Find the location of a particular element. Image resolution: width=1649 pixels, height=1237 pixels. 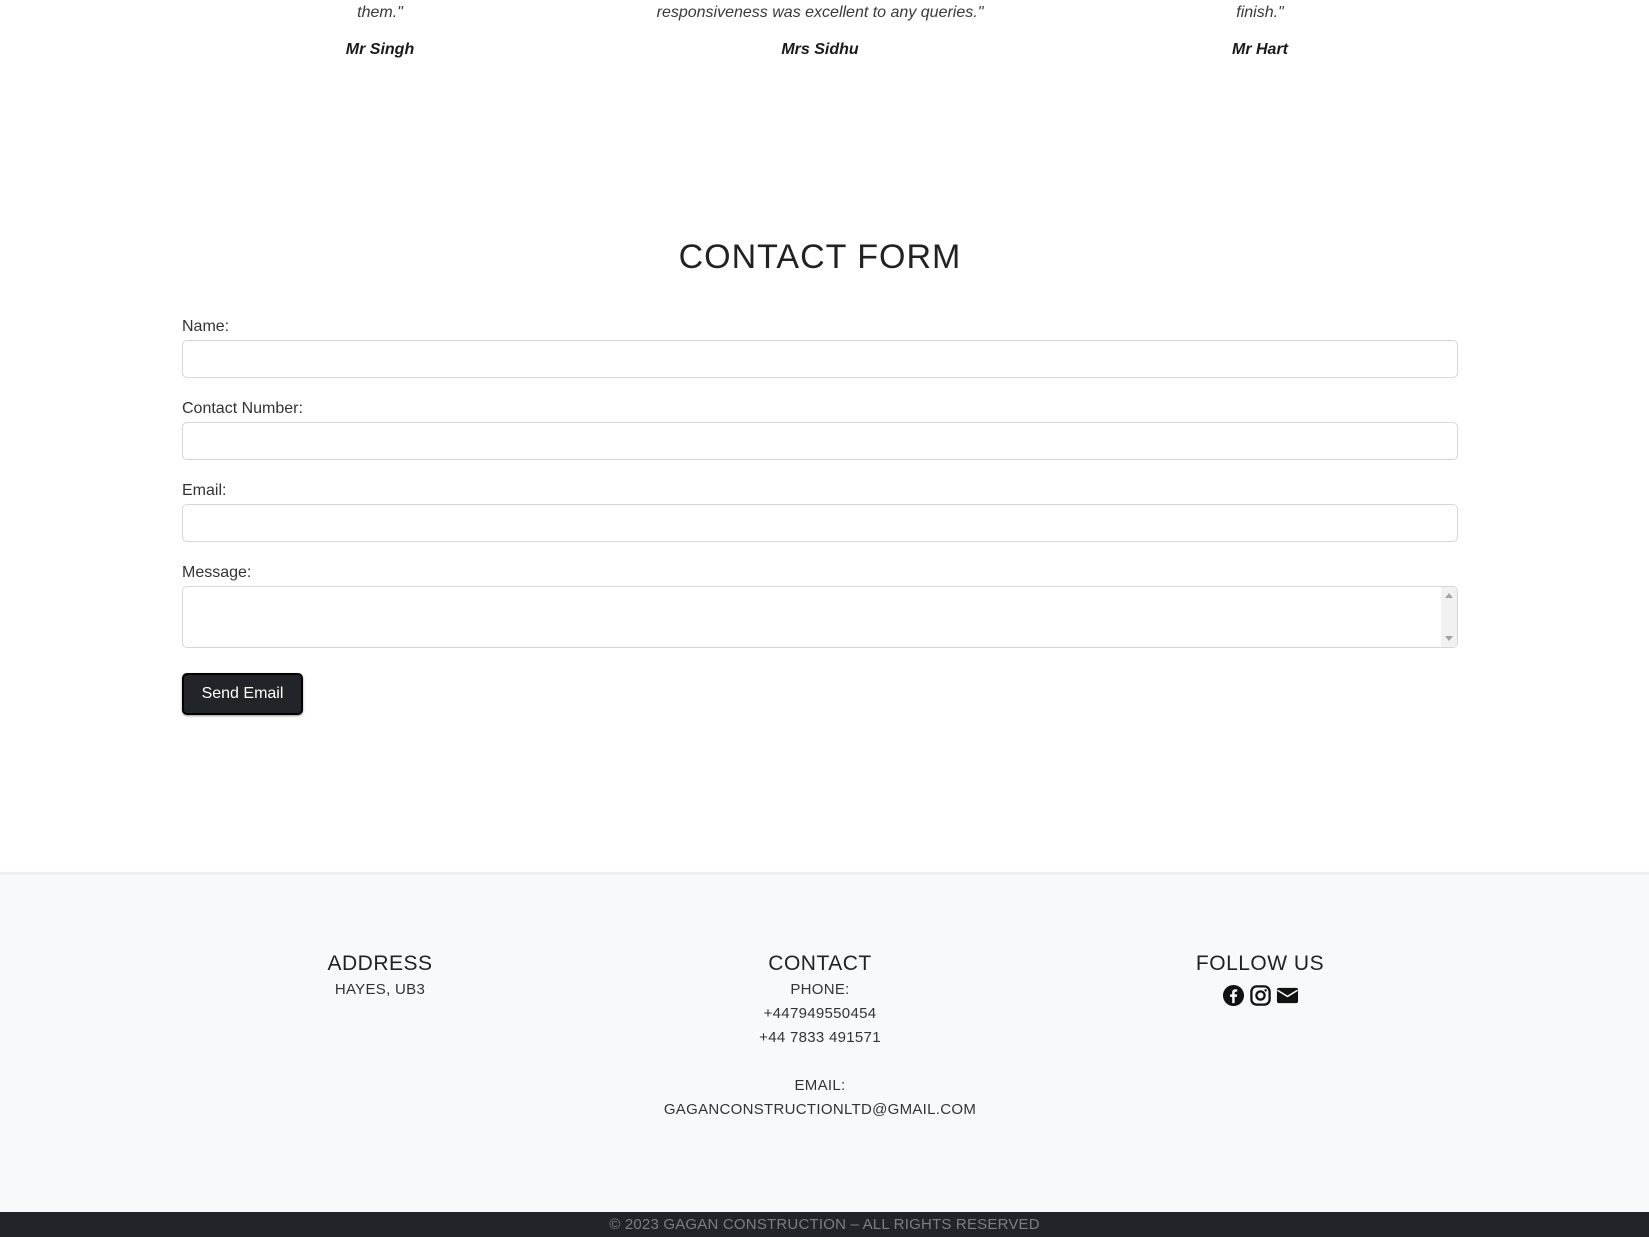

instagram-icon is located at coordinates (1260, 995).